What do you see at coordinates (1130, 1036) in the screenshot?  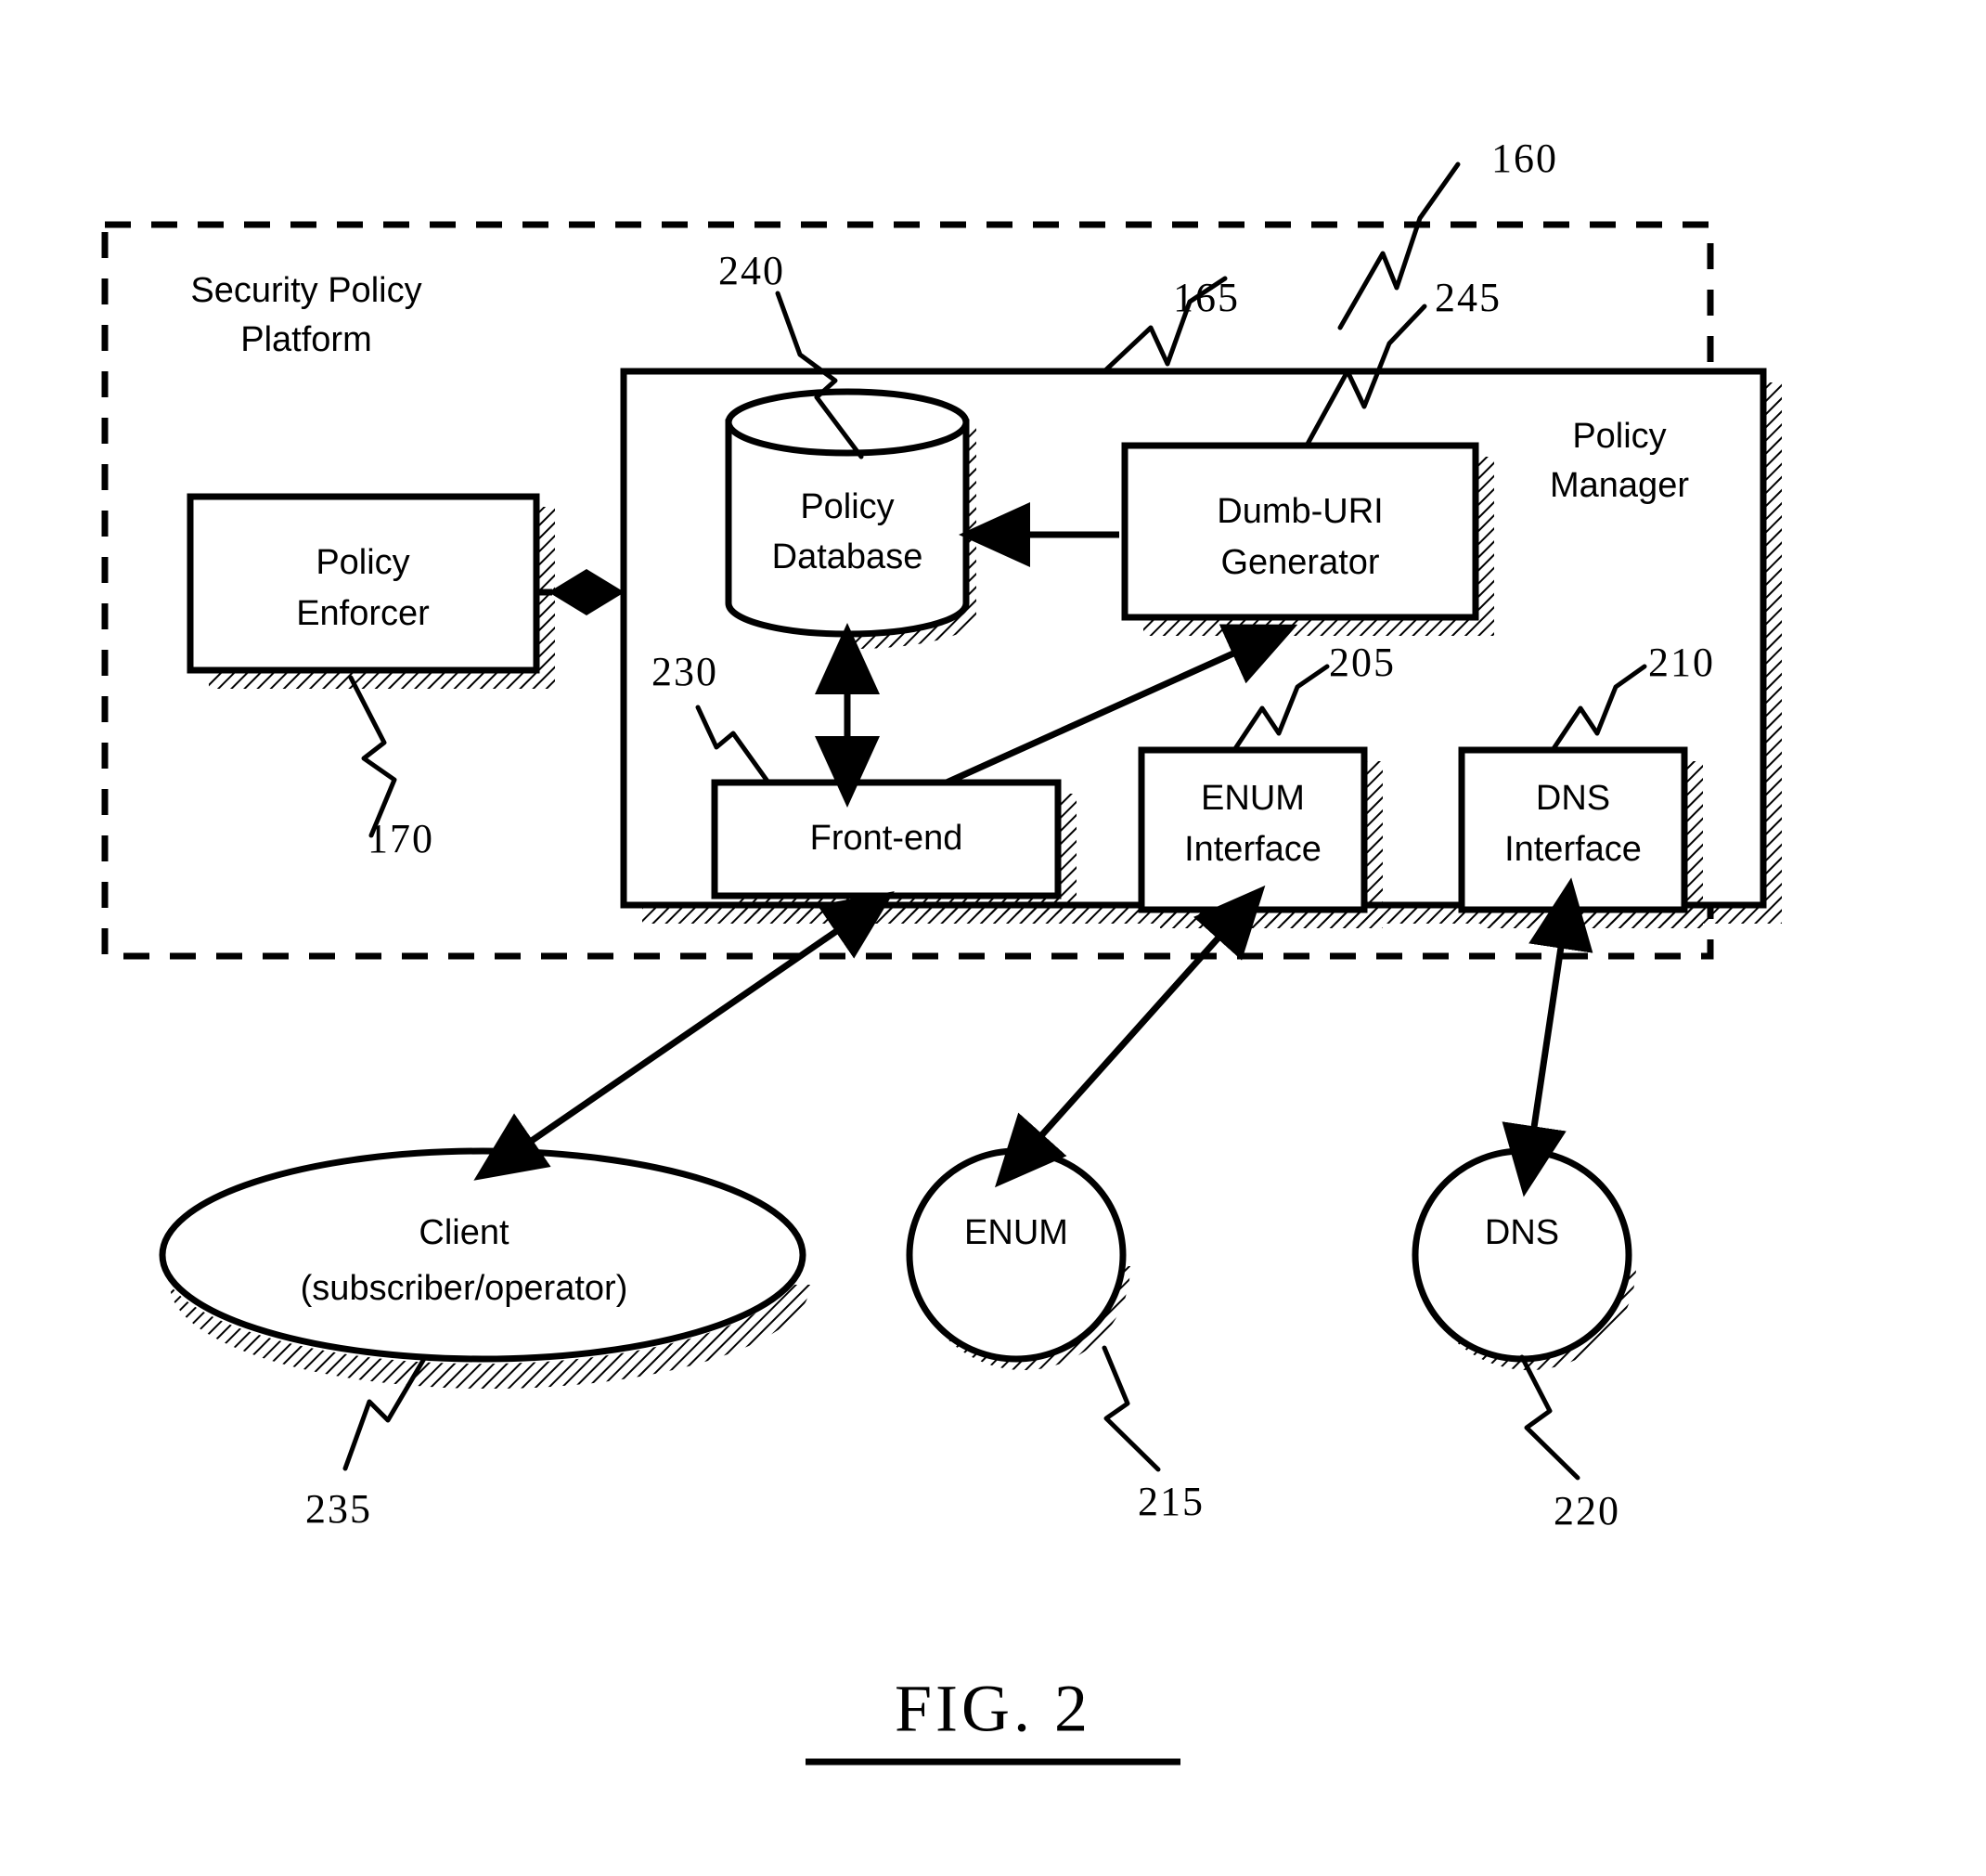 I see `arrow-enum-interface-enum` at bounding box center [1130, 1036].